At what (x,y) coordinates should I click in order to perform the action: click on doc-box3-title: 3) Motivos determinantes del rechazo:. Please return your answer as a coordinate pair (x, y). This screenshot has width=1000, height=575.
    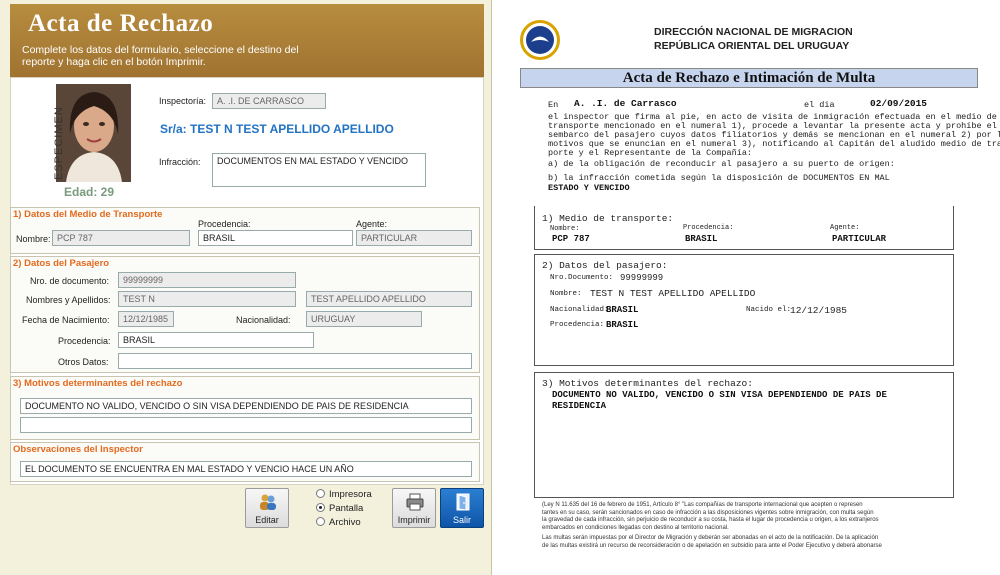
    Looking at the image, I should click on (647, 383).